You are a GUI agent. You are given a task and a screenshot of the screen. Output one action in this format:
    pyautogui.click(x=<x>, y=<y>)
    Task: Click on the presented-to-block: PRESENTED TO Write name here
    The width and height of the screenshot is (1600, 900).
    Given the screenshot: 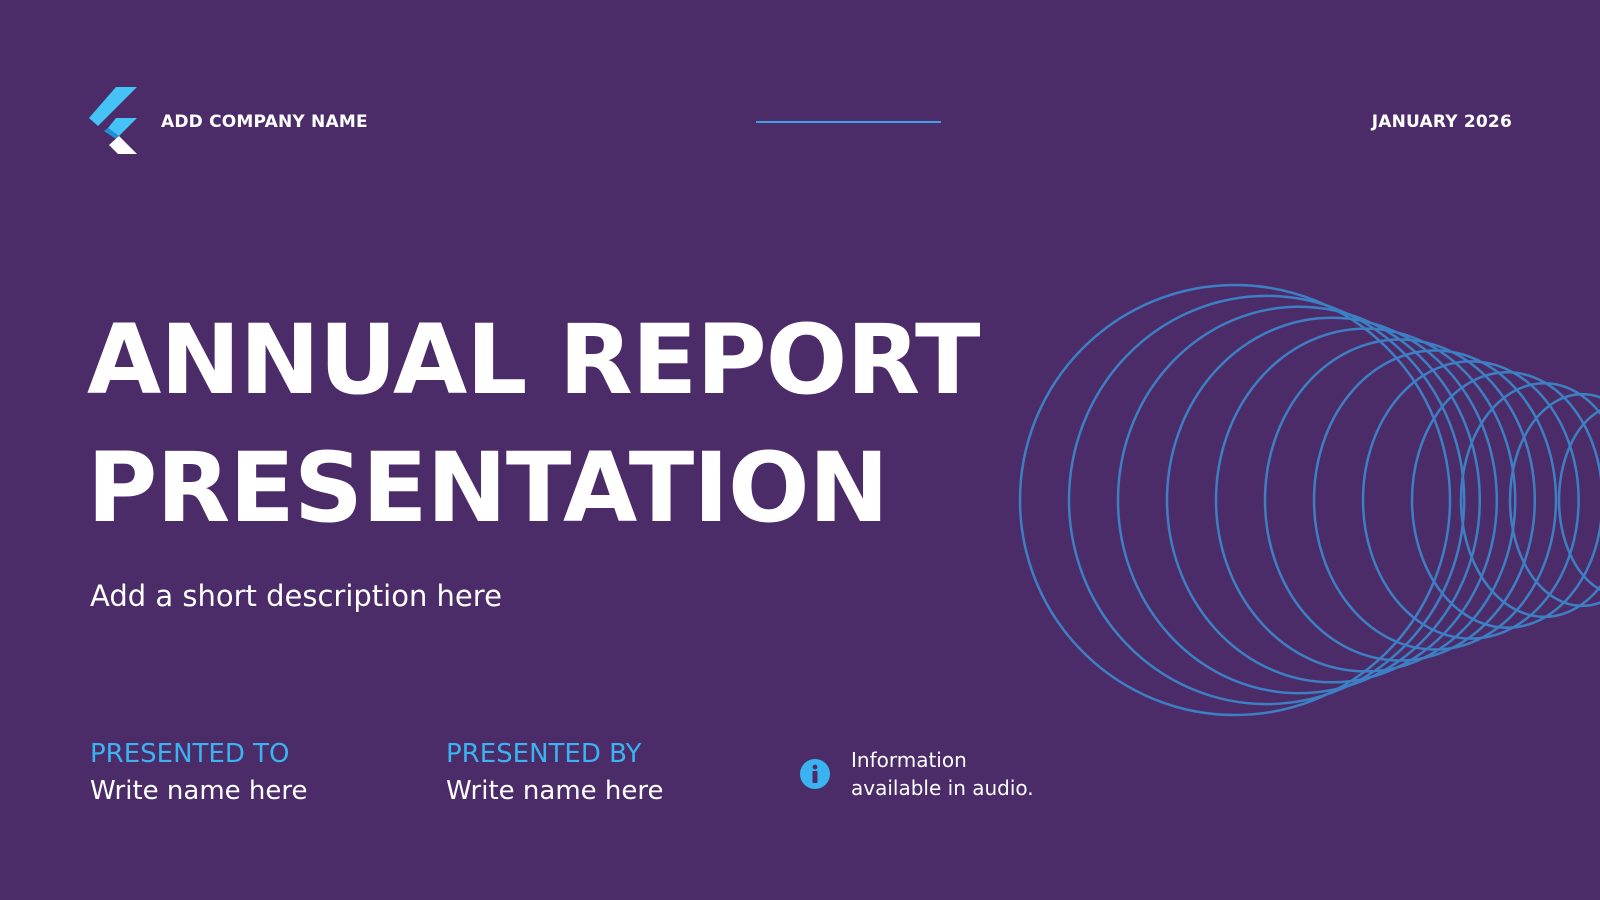 What is the action you would take?
    pyautogui.click(x=199, y=773)
    